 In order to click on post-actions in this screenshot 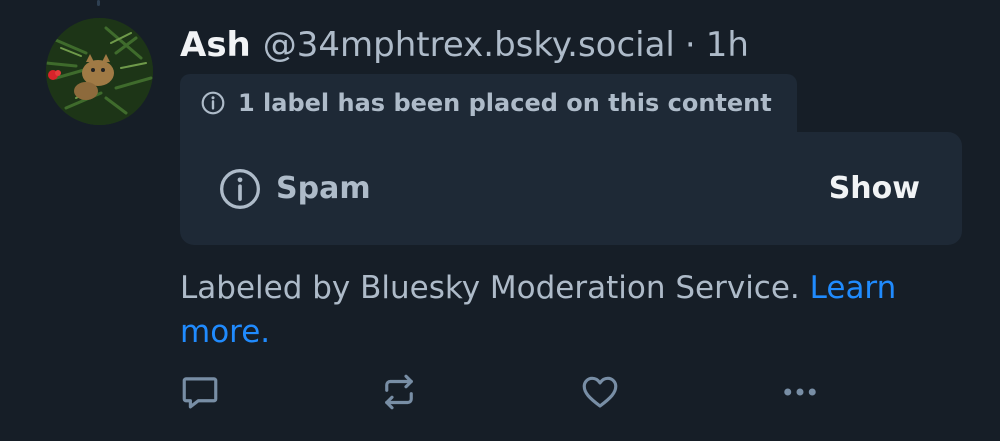, I will do `click(500, 392)`.